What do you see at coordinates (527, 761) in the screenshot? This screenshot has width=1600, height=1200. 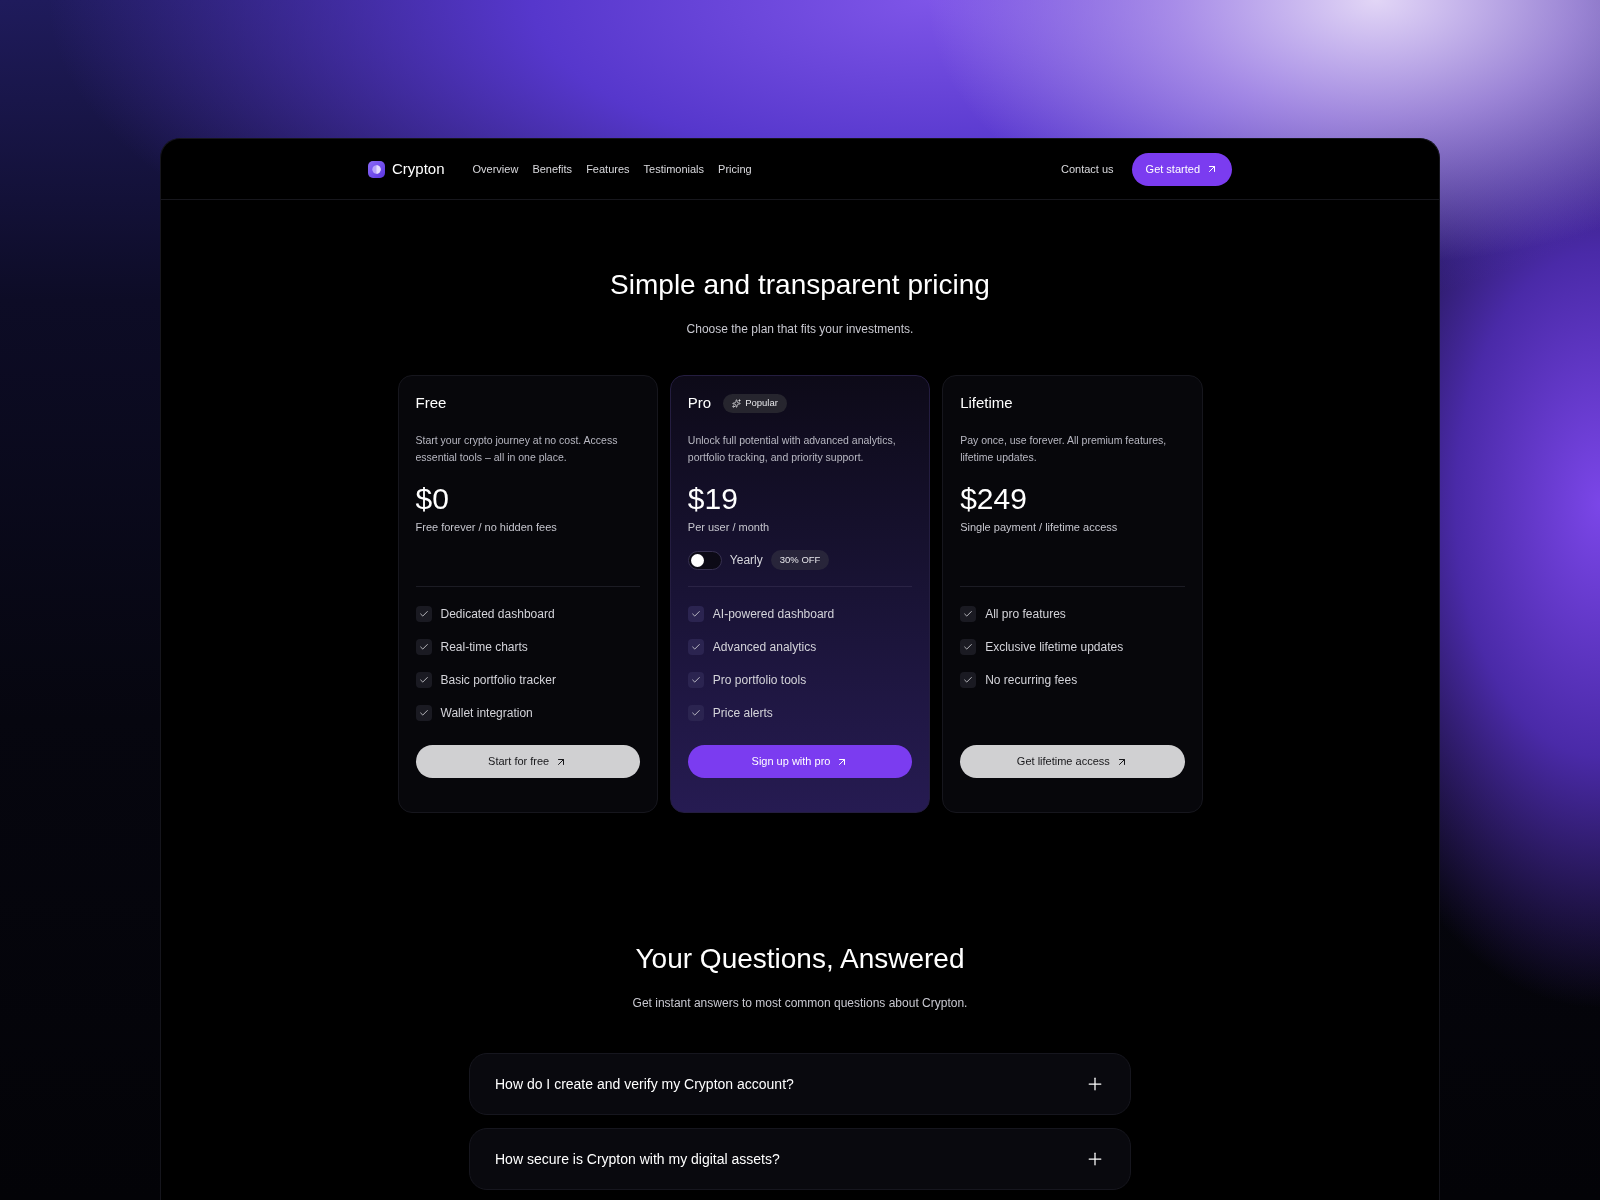 I see `plan-button: Start for free` at bounding box center [527, 761].